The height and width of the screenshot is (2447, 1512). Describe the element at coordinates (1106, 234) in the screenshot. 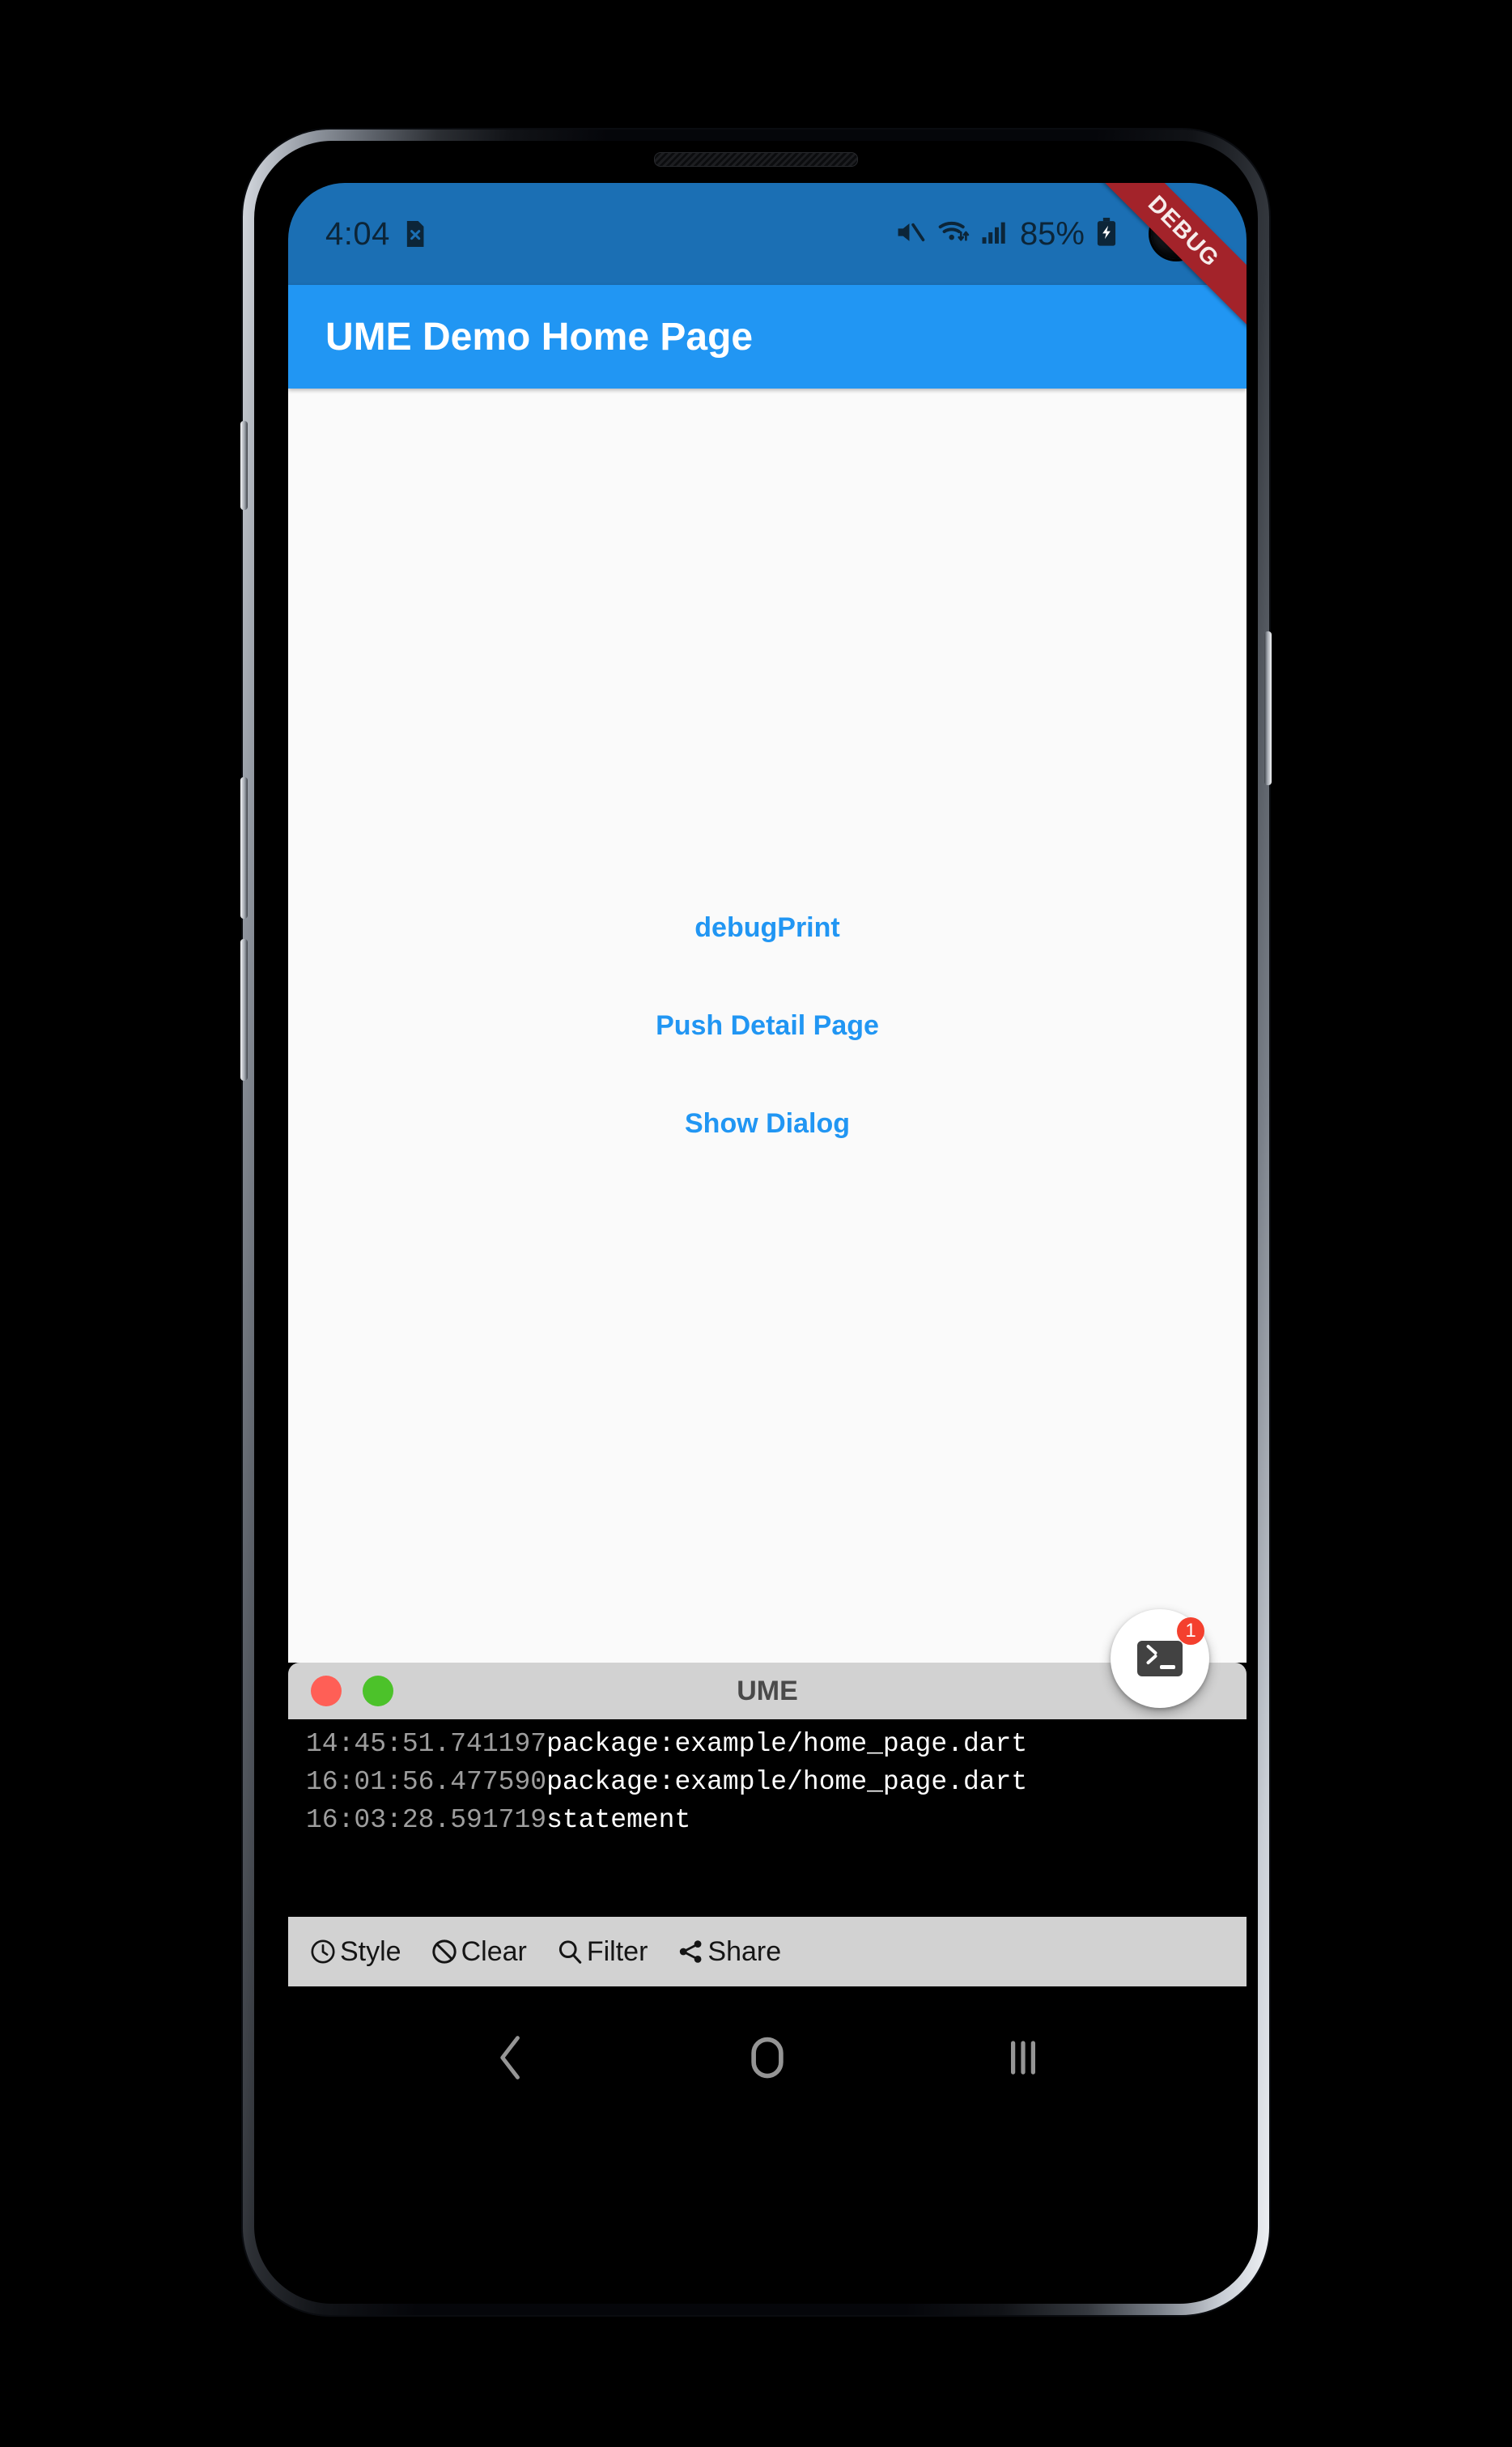

I see `battery-charging-icon` at that location.